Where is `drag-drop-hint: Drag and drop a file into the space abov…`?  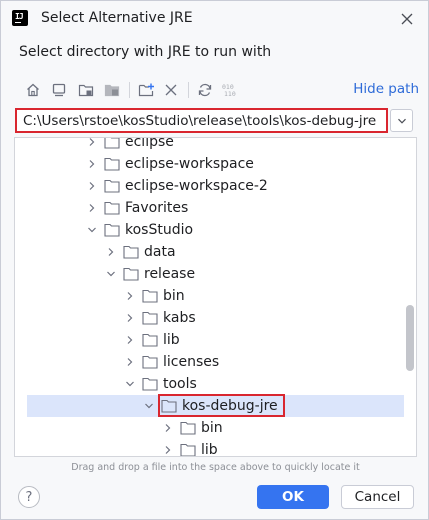
drag-drop-hint: Drag and drop a file into the space abov… is located at coordinates (215, 467).